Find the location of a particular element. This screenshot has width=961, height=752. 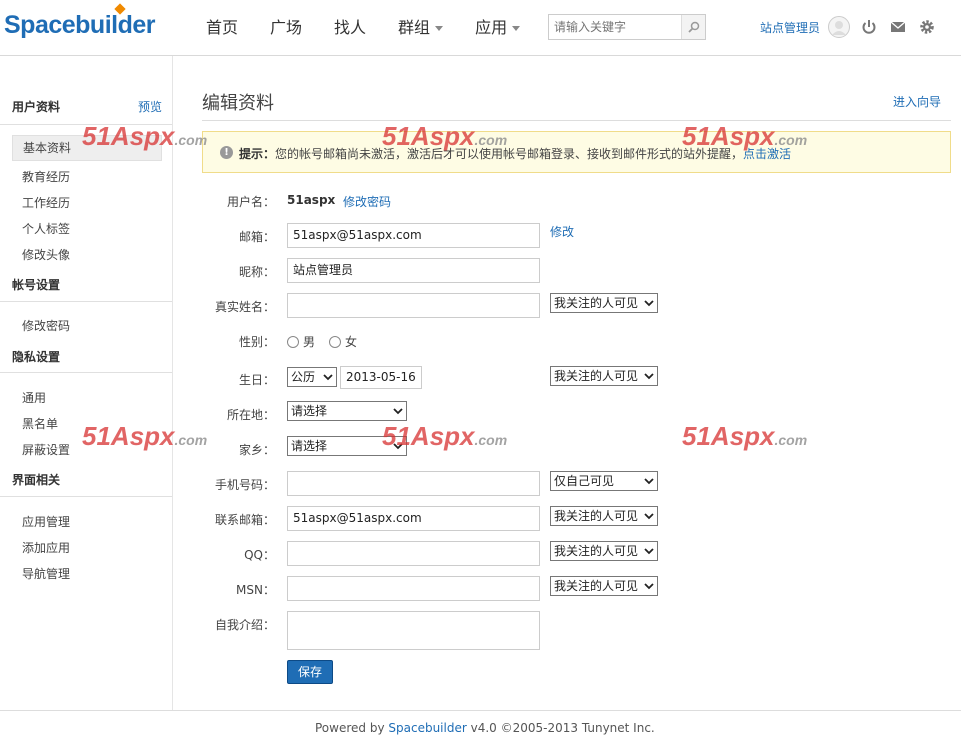

search-icon is located at coordinates (694, 27).